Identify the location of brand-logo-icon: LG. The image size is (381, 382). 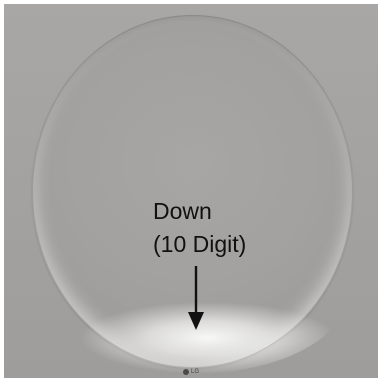
(191, 372).